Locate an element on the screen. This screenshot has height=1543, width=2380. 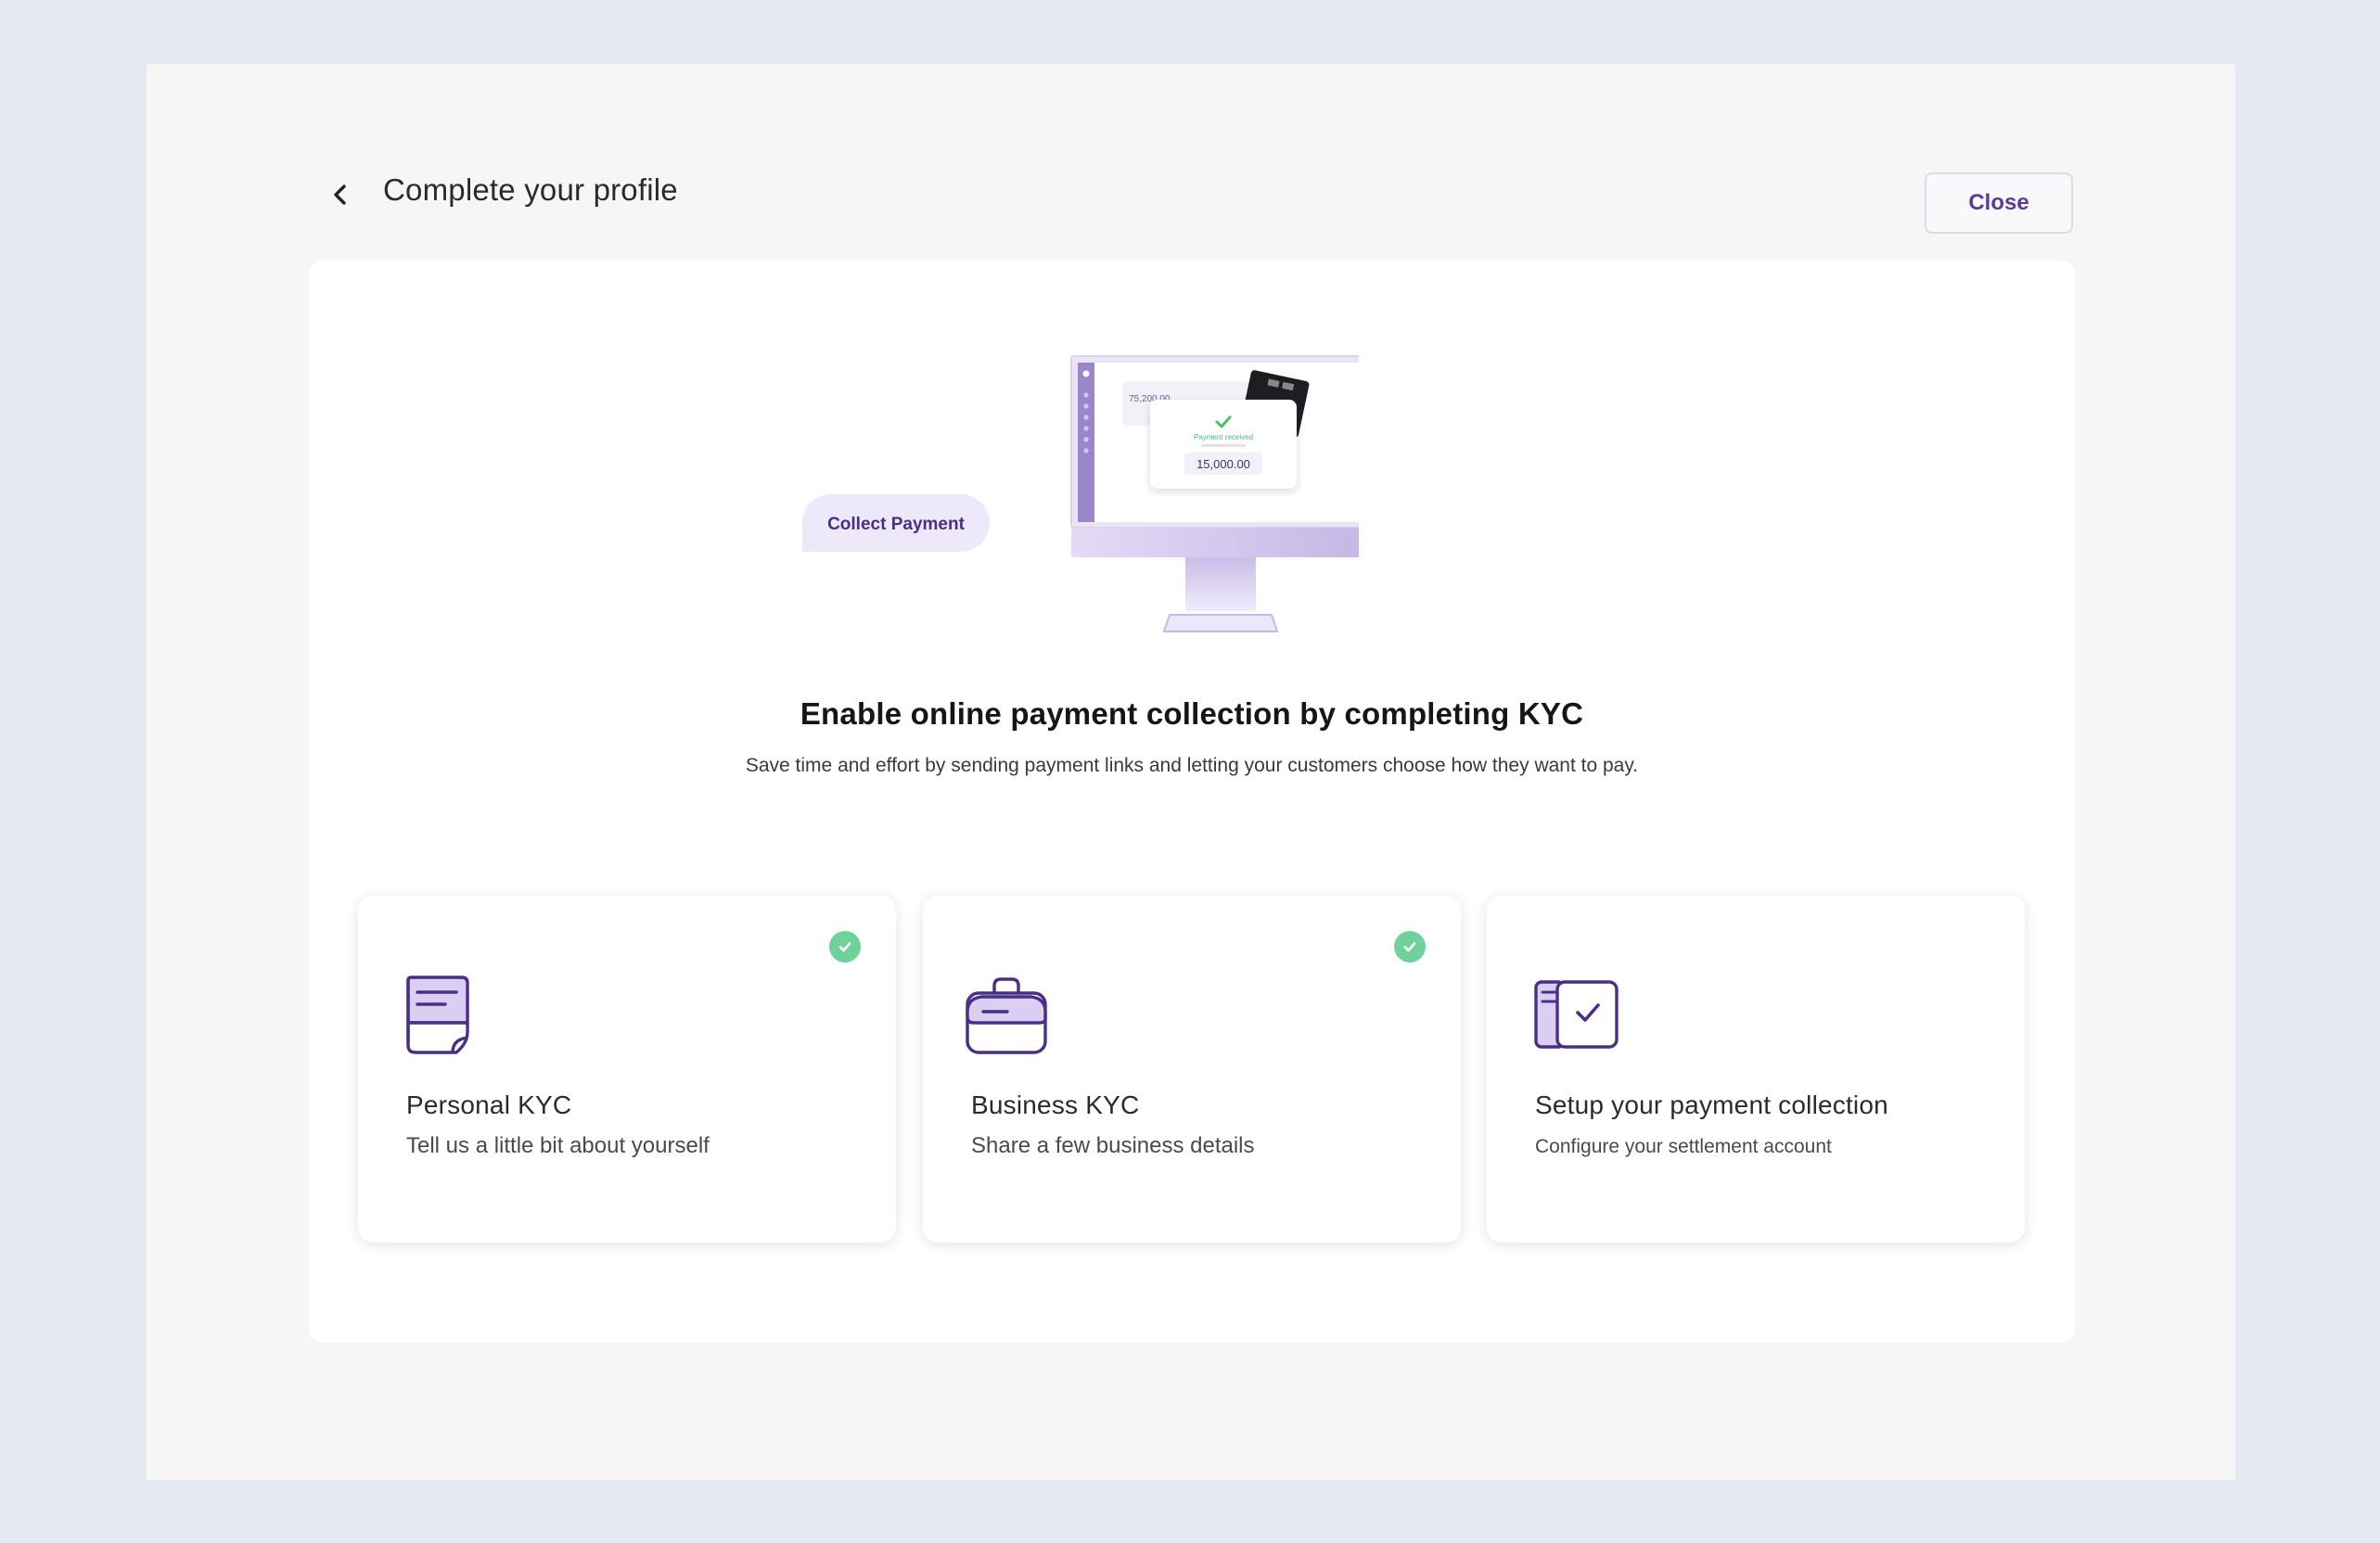
step-description: Tell us a little bit about yourself is located at coordinates (558, 1145).